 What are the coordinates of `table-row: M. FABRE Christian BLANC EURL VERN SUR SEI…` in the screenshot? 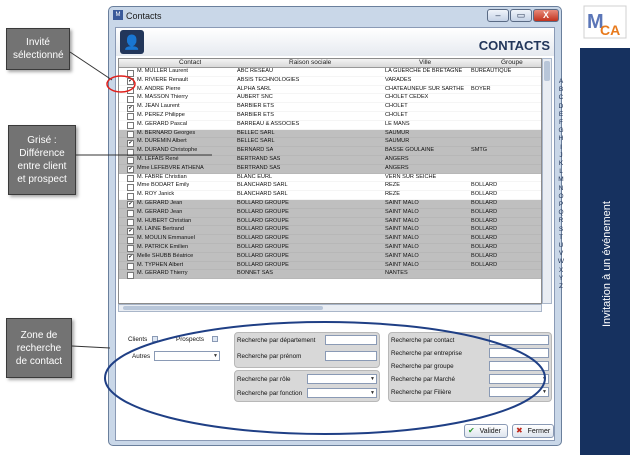 It's located at (330, 178).